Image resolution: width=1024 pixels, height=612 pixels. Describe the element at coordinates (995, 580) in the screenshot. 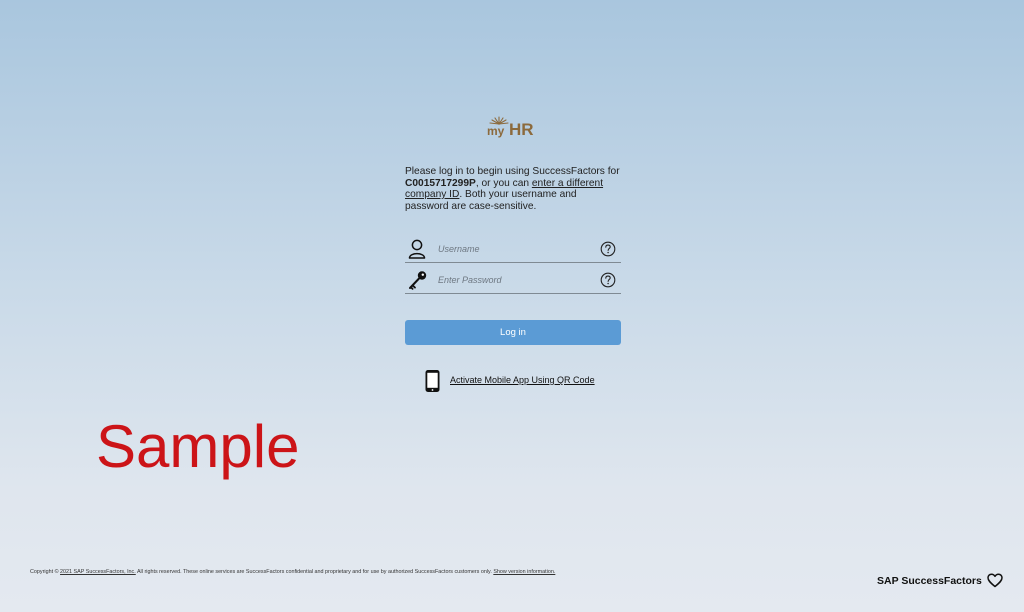

I see `heart-icon` at that location.